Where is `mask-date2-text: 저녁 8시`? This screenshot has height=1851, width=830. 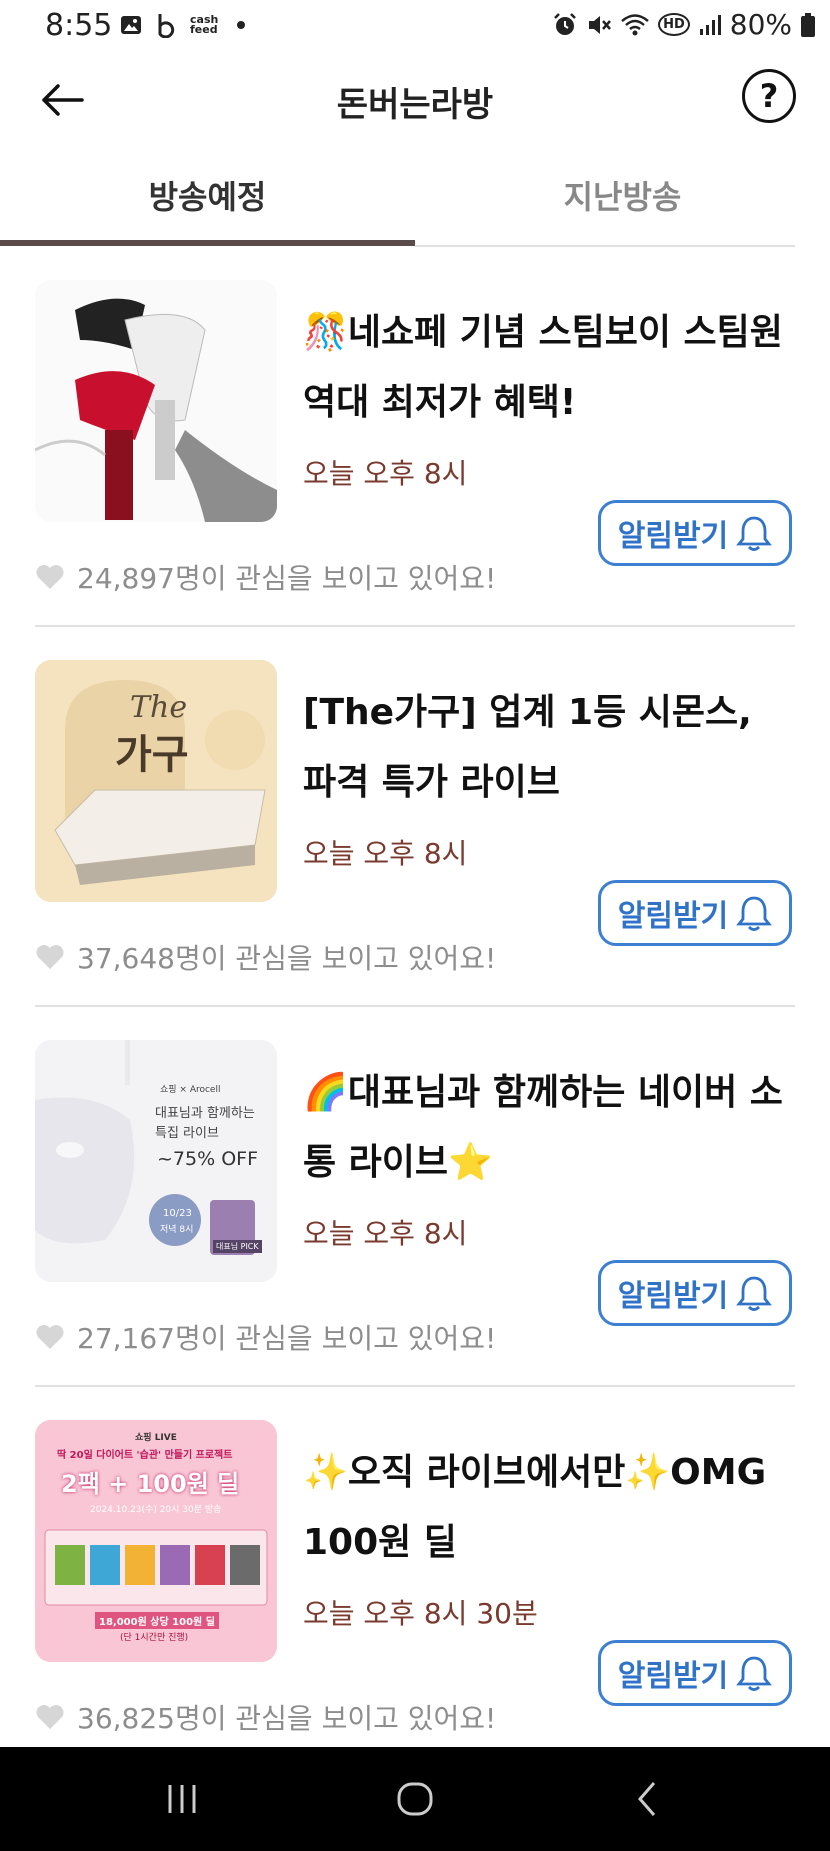 mask-date2-text: 저녁 8시 is located at coordinates (177, 1230).